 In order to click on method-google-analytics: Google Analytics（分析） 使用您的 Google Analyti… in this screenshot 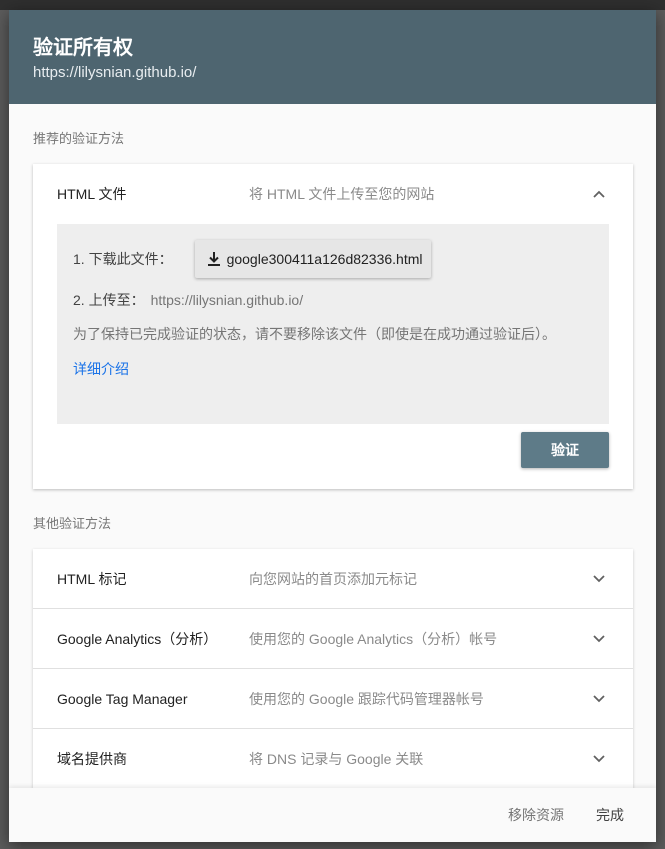, I will do `click(333, 639)`.